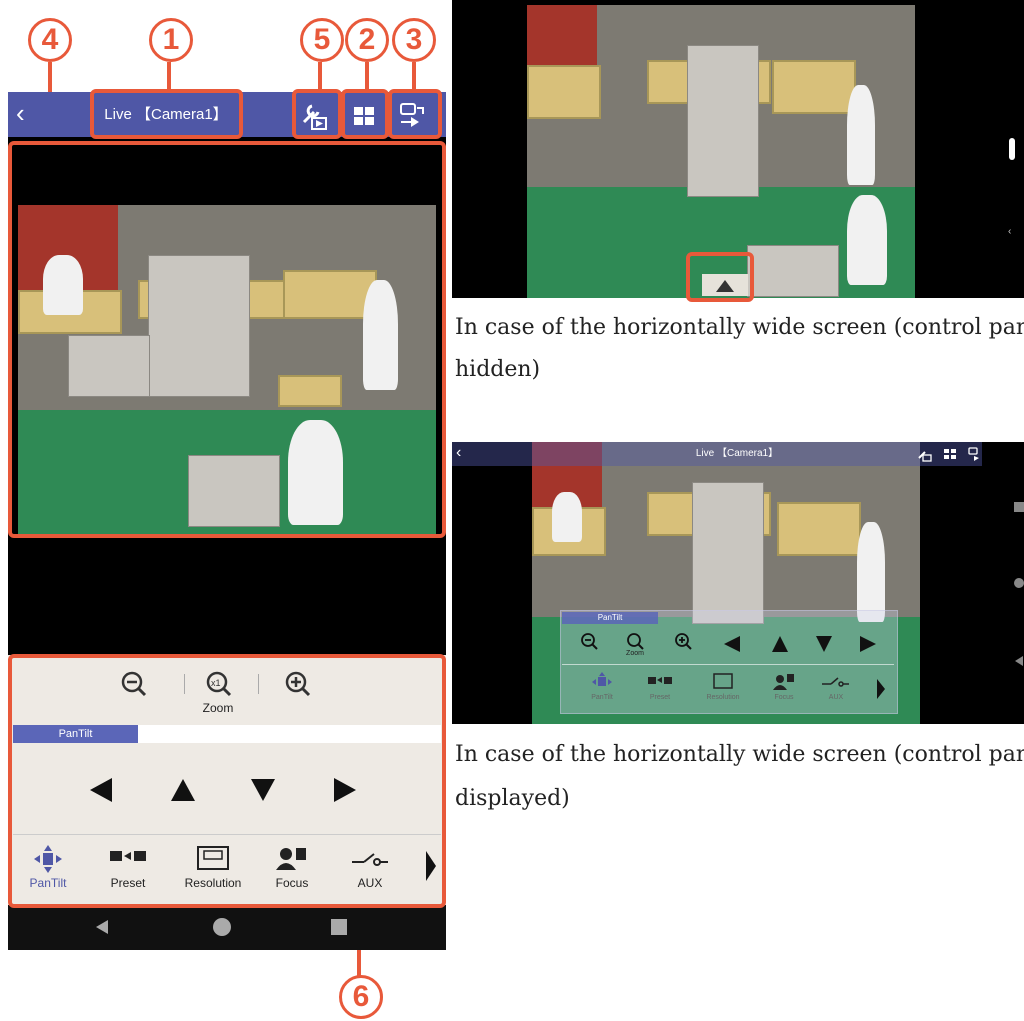  Describe the element at coordinates (723, 697) in the screenshot. I see `nav-label-resolution: Resolution` at that location.